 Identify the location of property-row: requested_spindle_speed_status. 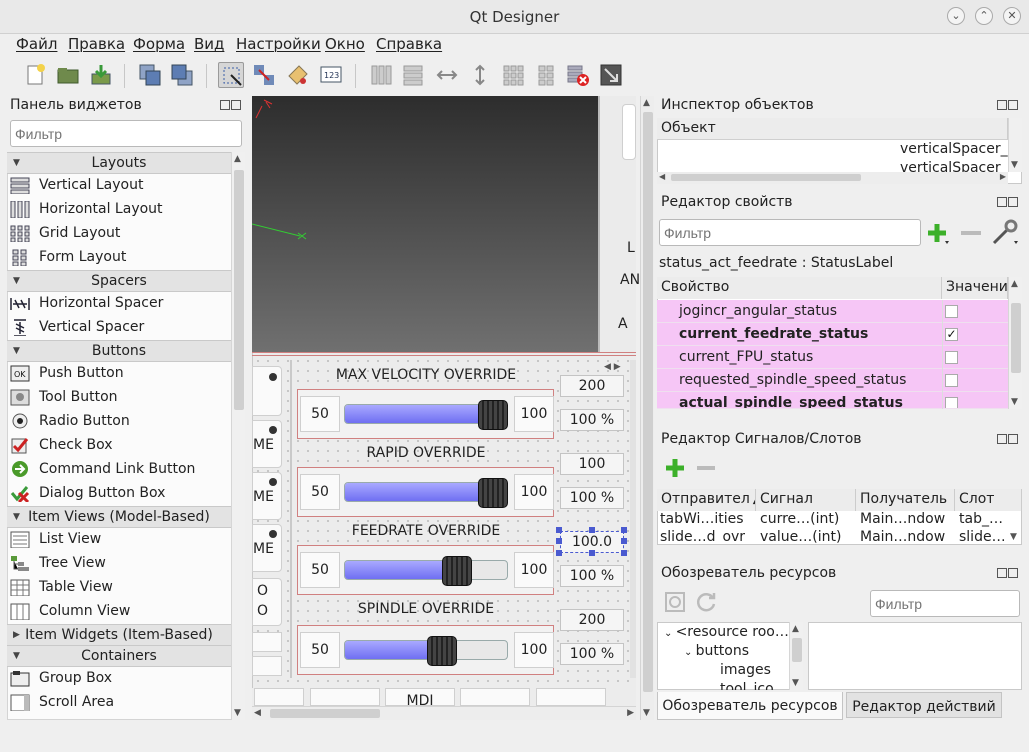
(832, 380).